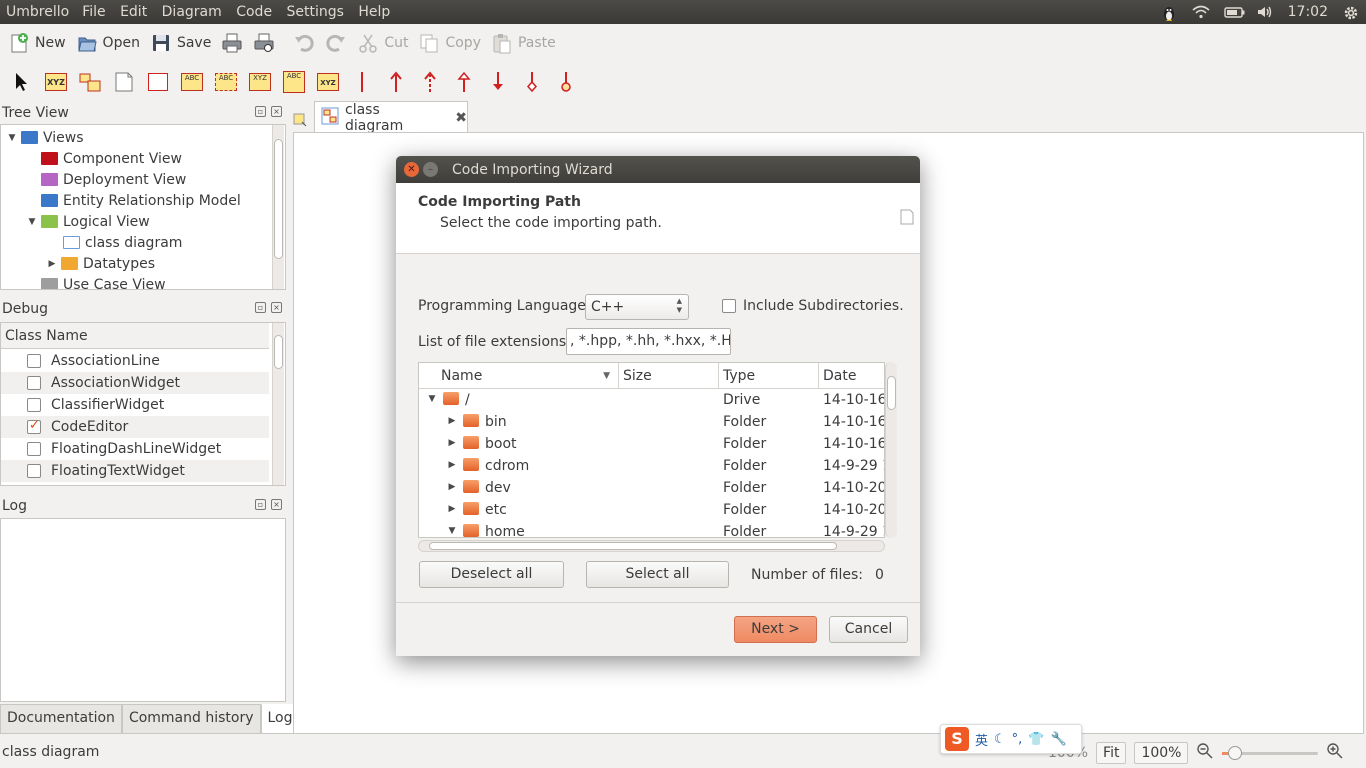  I want to click on new-button: New, so click(40, 43).